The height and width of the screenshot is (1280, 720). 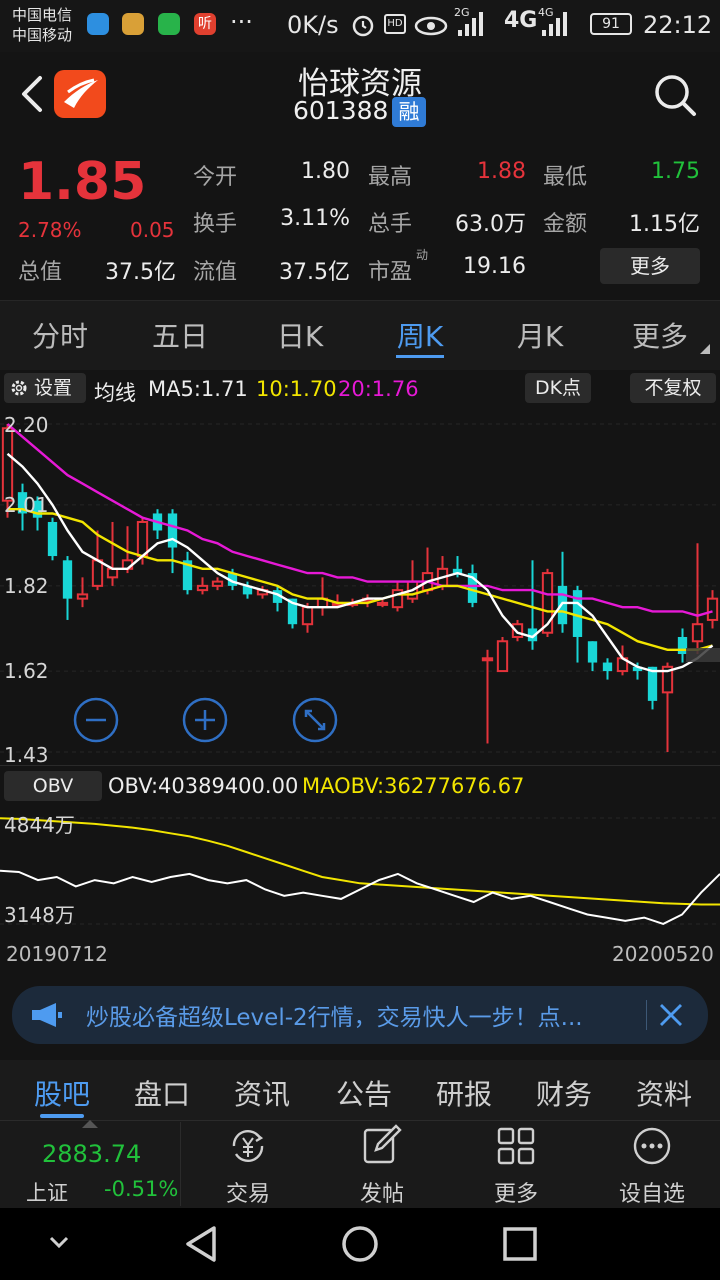 I want to click on divider, so click(x=360, y=765).